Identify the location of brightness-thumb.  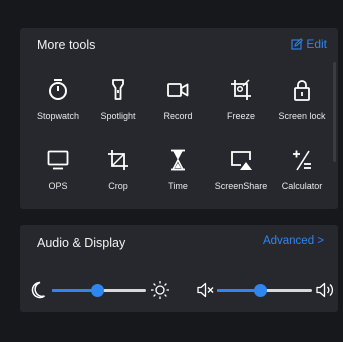
(97, 290).